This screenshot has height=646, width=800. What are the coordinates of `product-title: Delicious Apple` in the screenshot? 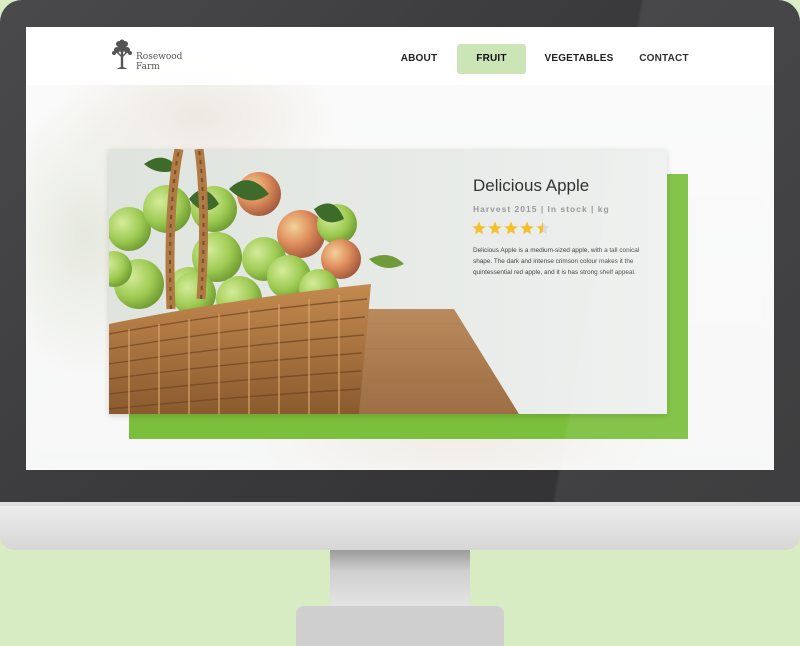 It's located at (531, 185).